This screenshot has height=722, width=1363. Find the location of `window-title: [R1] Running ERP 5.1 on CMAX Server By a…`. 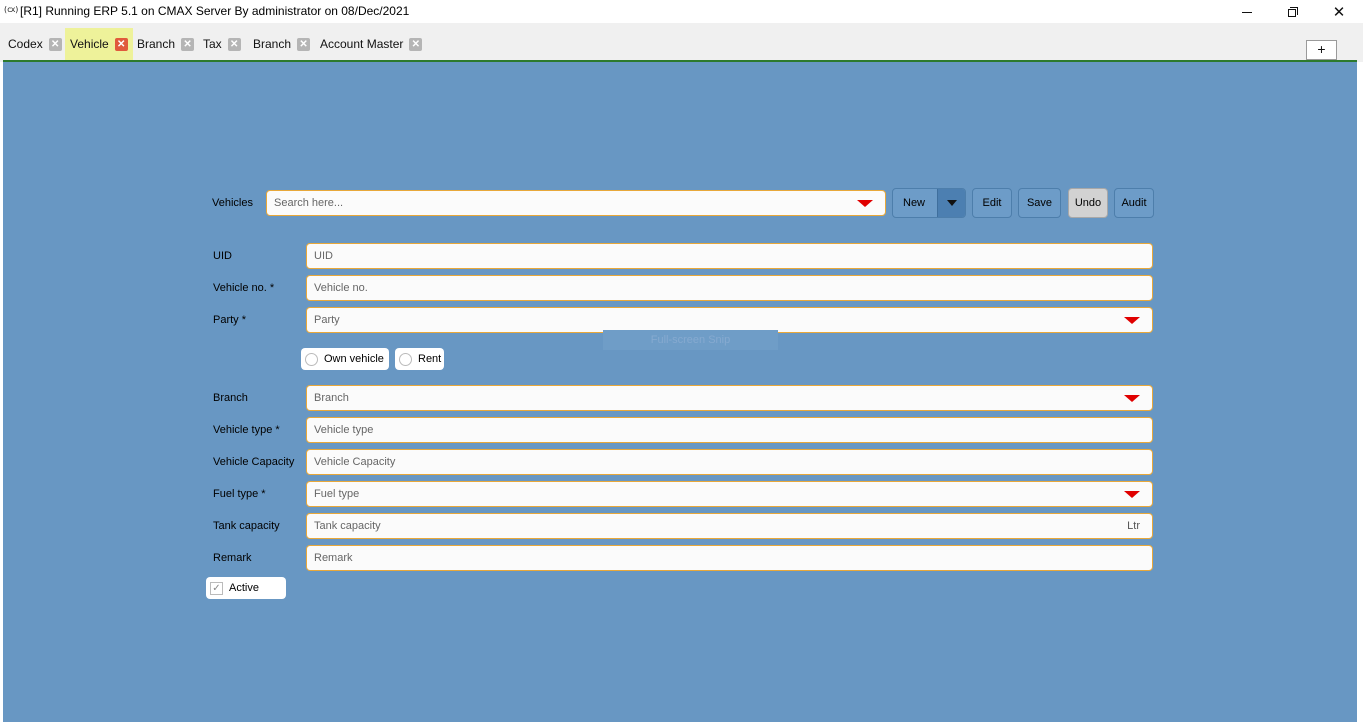

window-title: [R1] Running ERP 5.1 on CMAX Server By a… is located at coordinates (215, 11).